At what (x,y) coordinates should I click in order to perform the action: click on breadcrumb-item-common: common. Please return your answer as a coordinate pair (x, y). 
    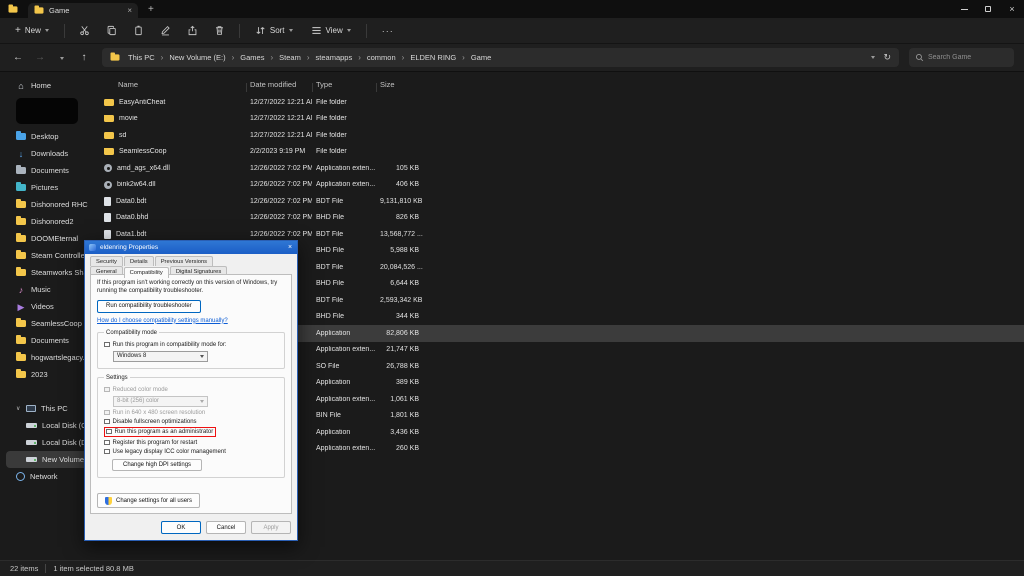
    Looking at the image, I should click on (381, 57).